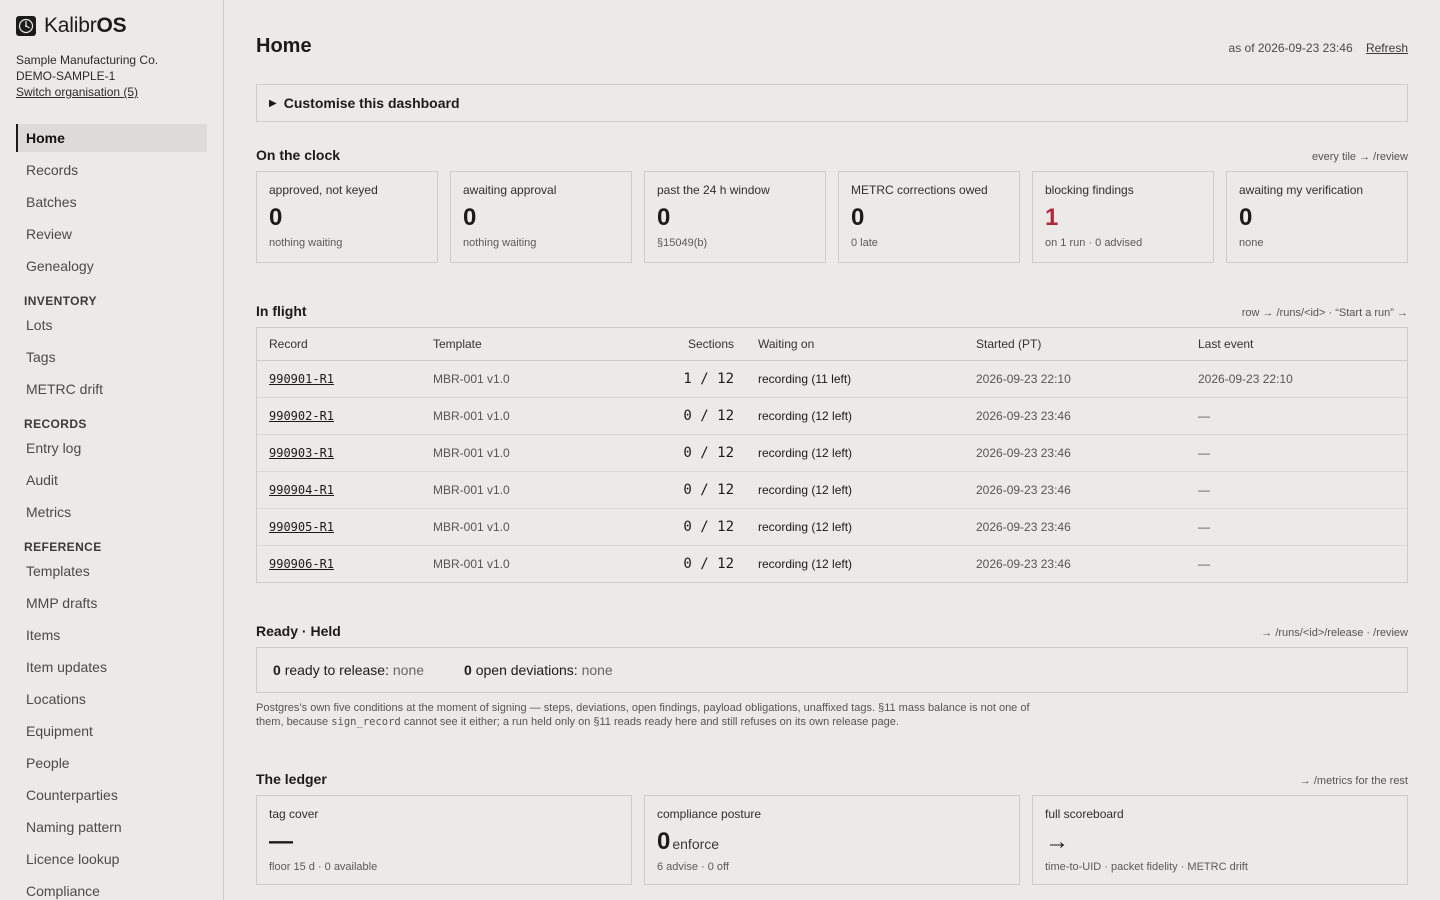 The image size is (1440, 900). Describe the element at coordinates (301, 416) in the screenshot. I see `record-link: 990902-R1` at that location.